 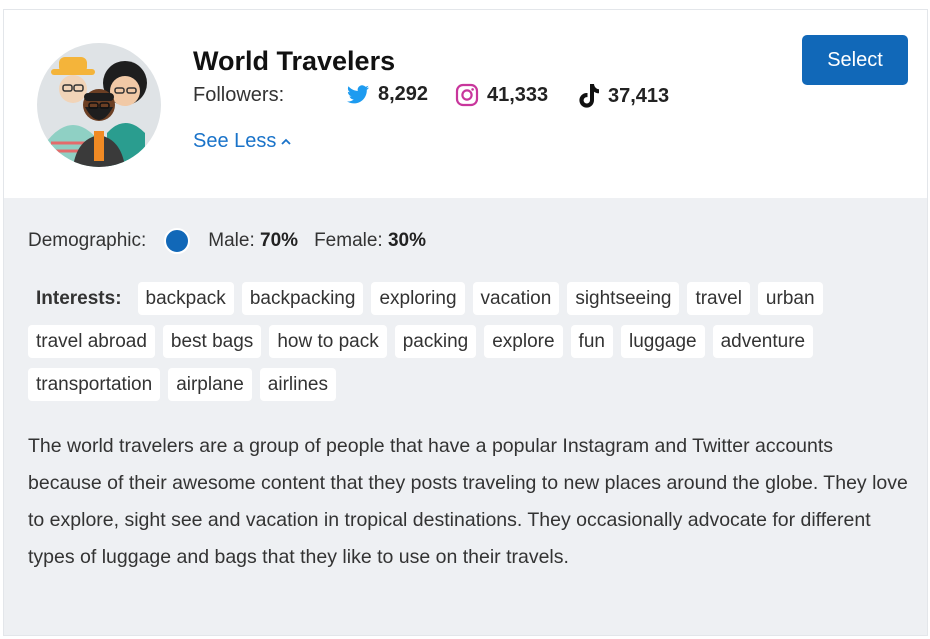 I want to click on see-less-link: See Less, so click(x=242, y=141).